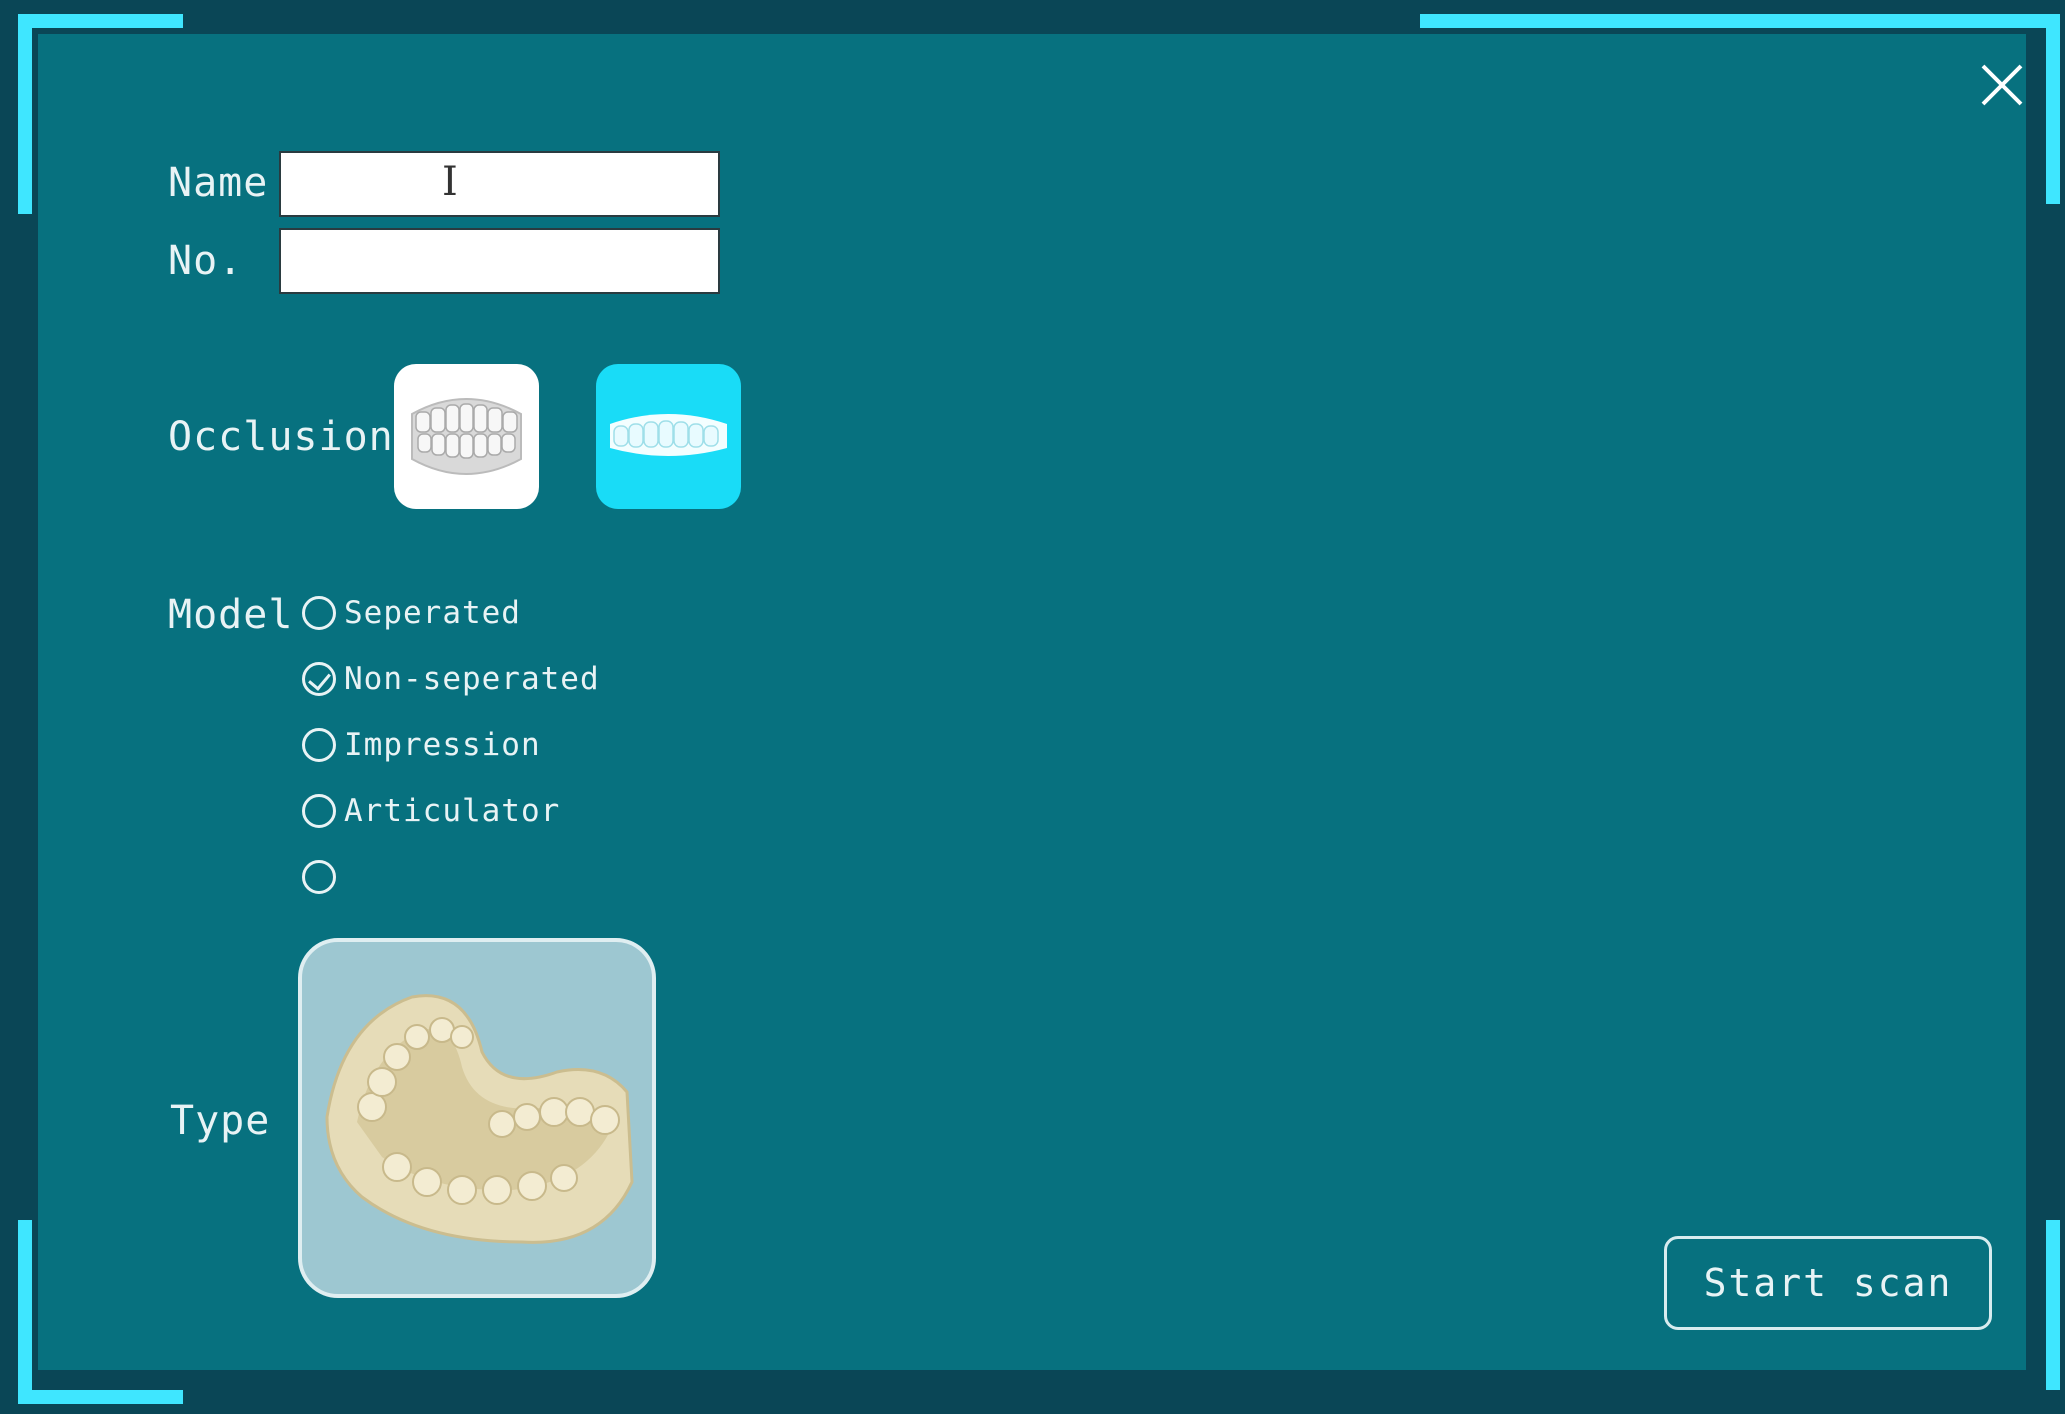 This screenshot has width=2065, height=1414. I want to click on model-option-label: Impression, so click(442, 745).